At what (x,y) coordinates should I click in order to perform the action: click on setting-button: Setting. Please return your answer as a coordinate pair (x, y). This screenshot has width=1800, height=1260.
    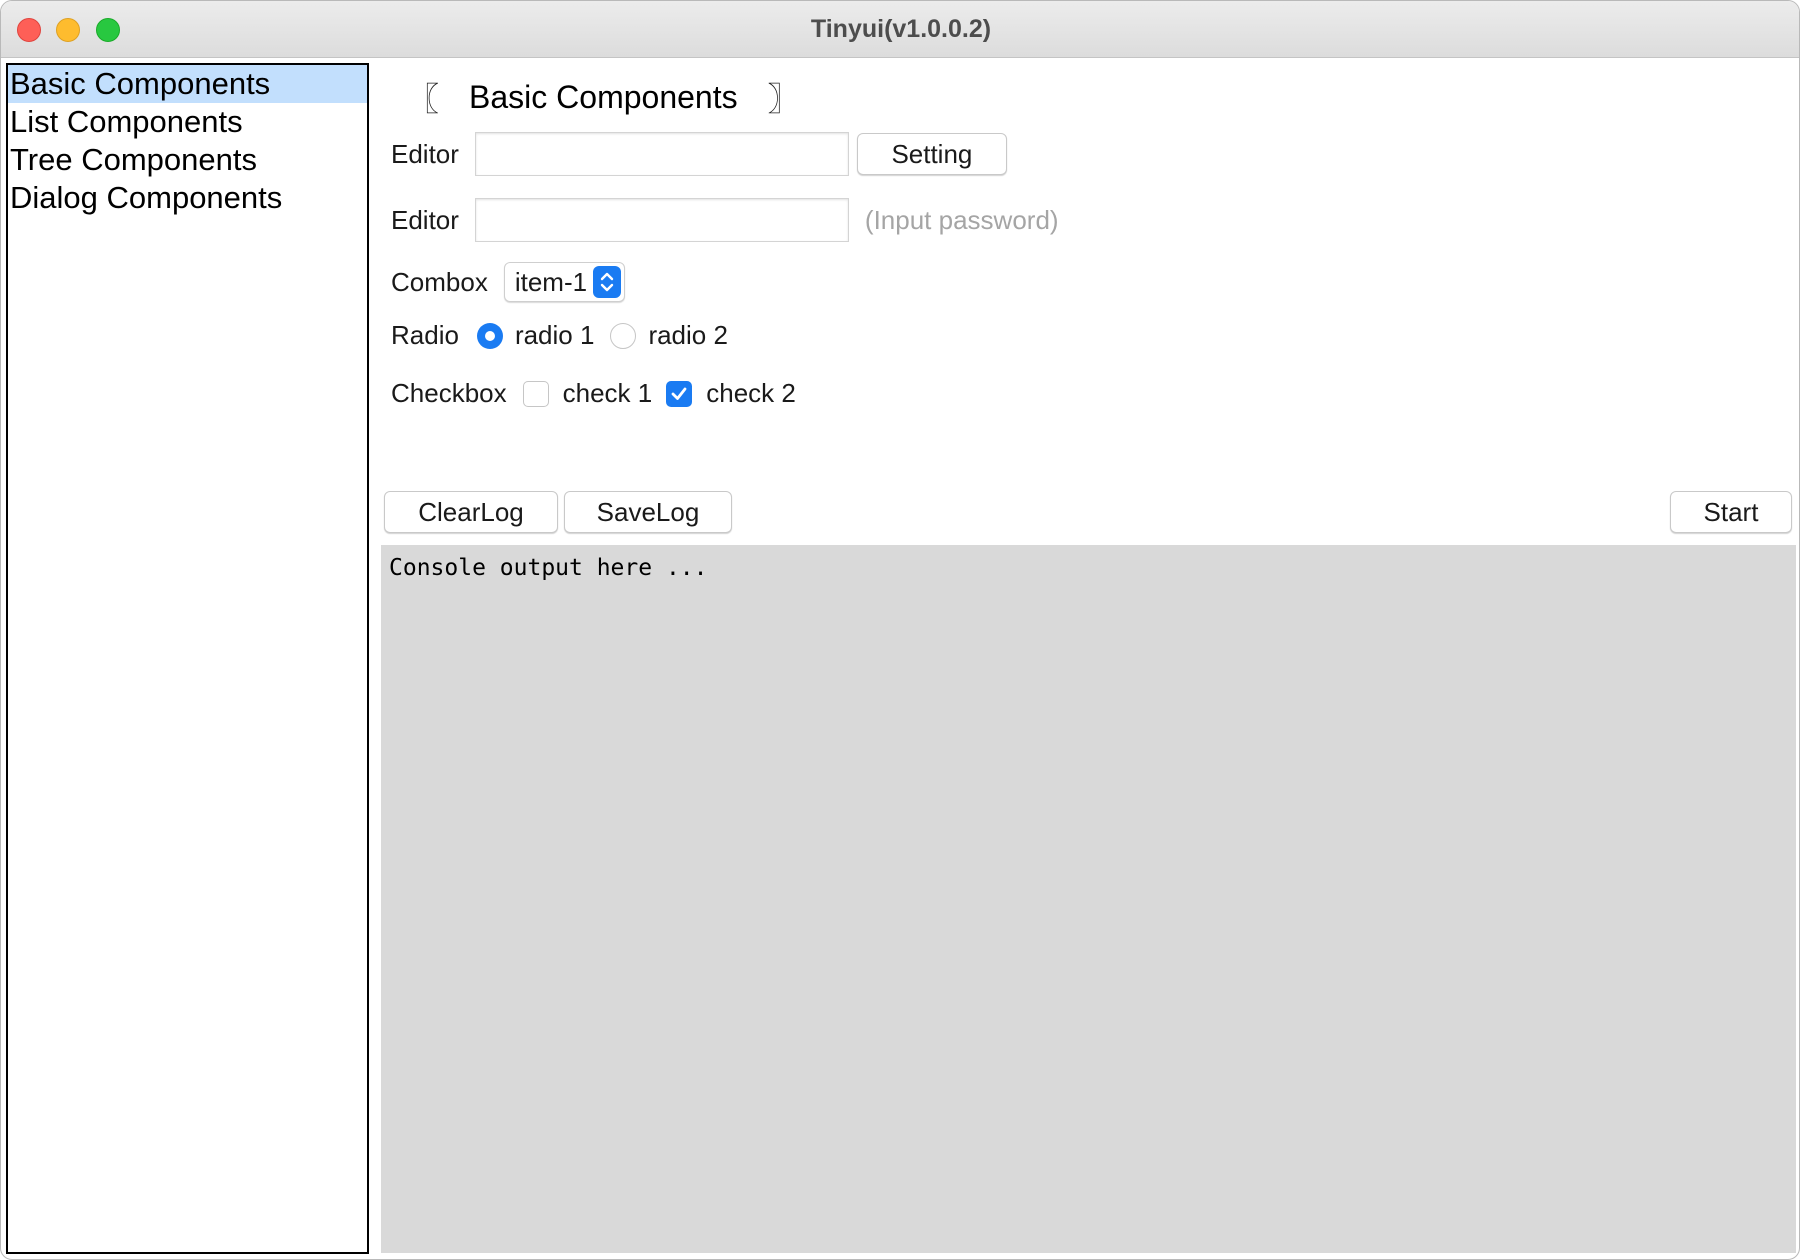
    Looking at the image, I should click on (931, 154).